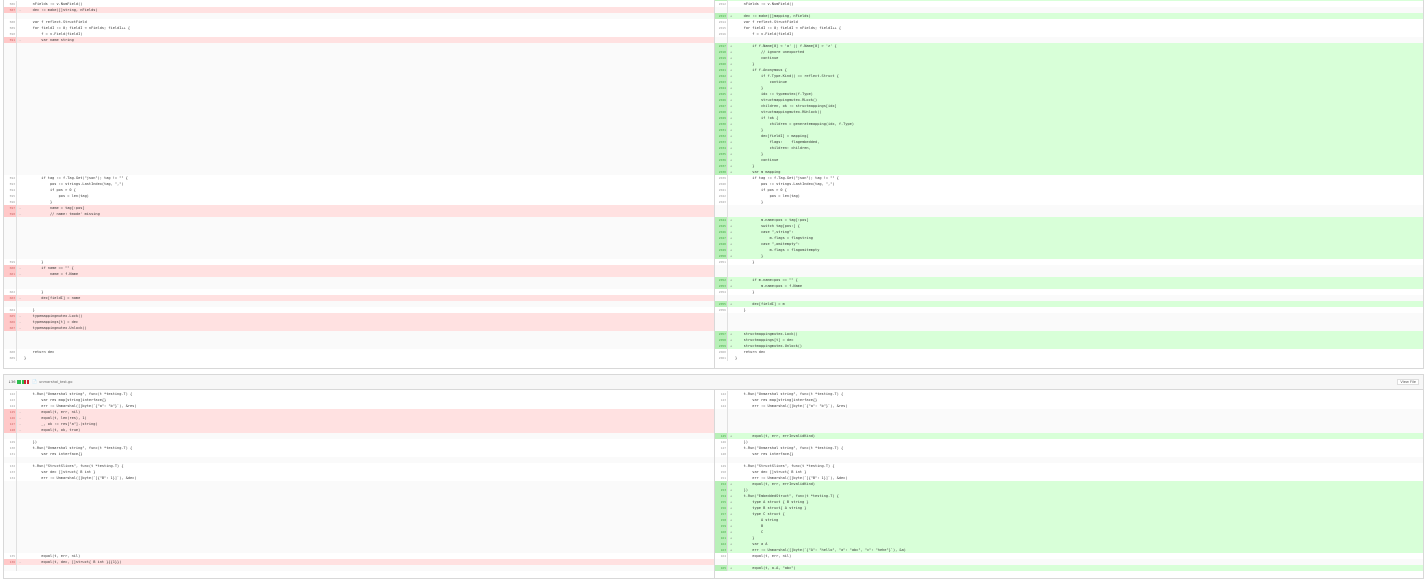 Image resolution: width=1428 pixels, height=579 pixels. Describe the element at coordinates (10, 328) in the screenshot. I see `line-number: 607` at that location.